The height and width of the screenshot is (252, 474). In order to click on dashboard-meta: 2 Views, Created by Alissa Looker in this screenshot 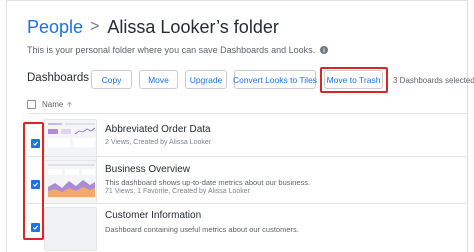, I will do `click(158, 142)`.